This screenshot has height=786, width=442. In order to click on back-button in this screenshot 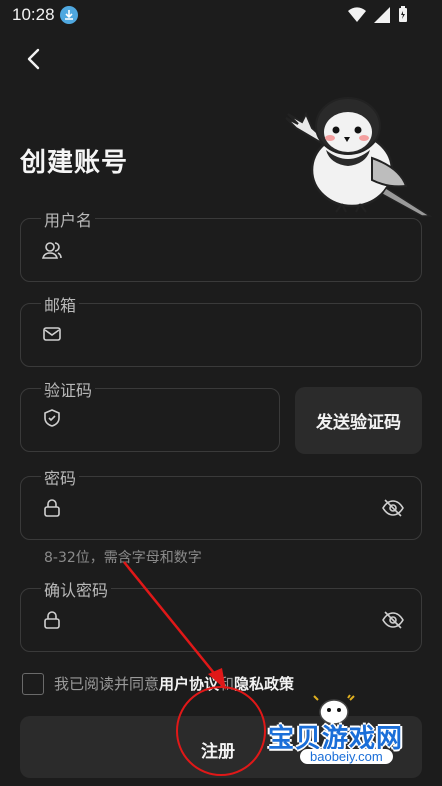, I will do `click(34, 59)`.